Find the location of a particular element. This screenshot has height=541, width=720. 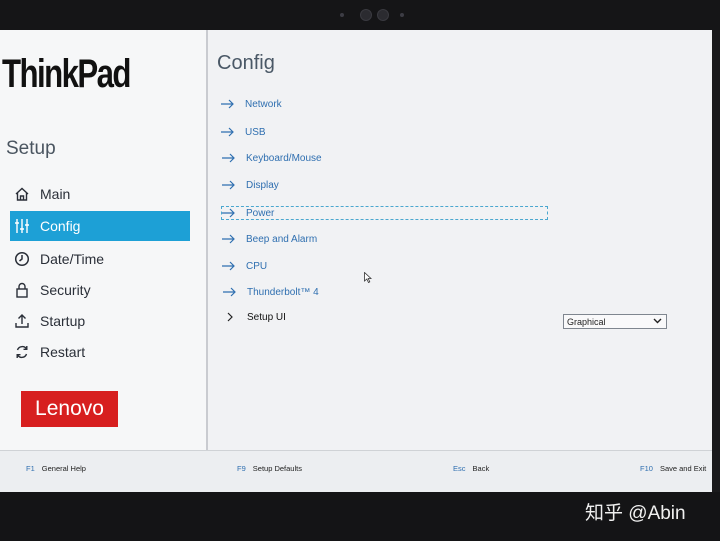

setup-ui-row: Setup UI is located at coordinates (254, 317).